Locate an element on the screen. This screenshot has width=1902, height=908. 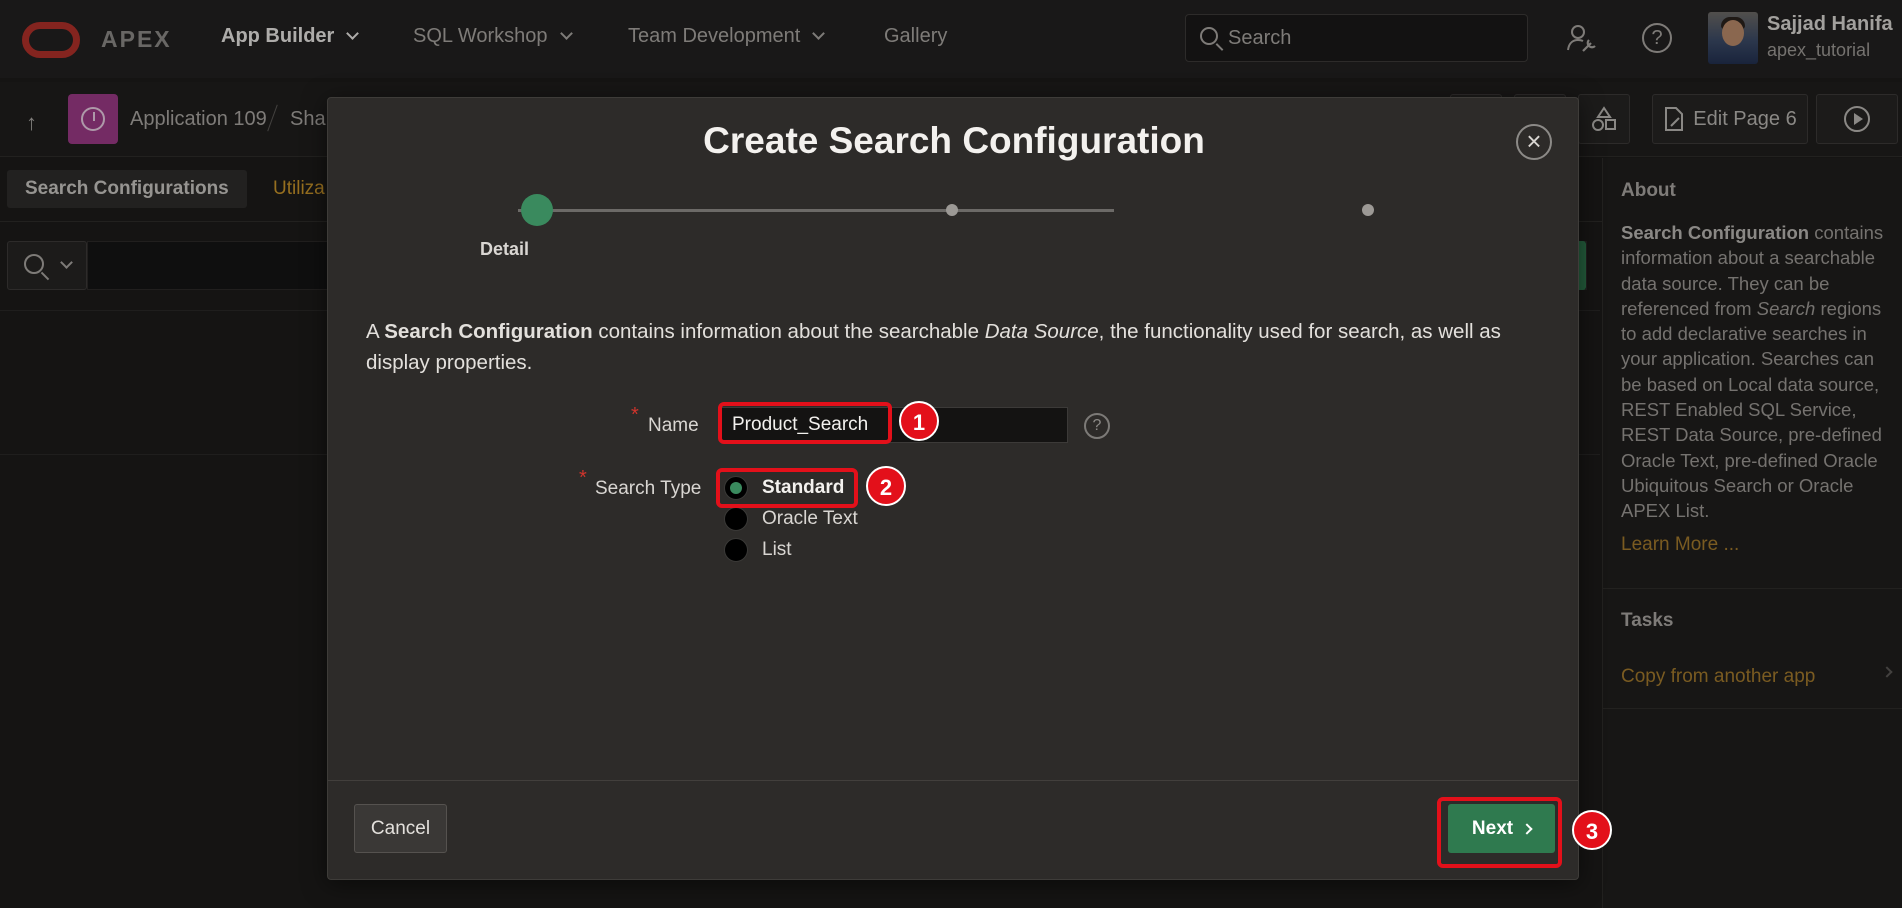
radio-option-oracle-text: Oracle Text is located at coordinates (791, 519).